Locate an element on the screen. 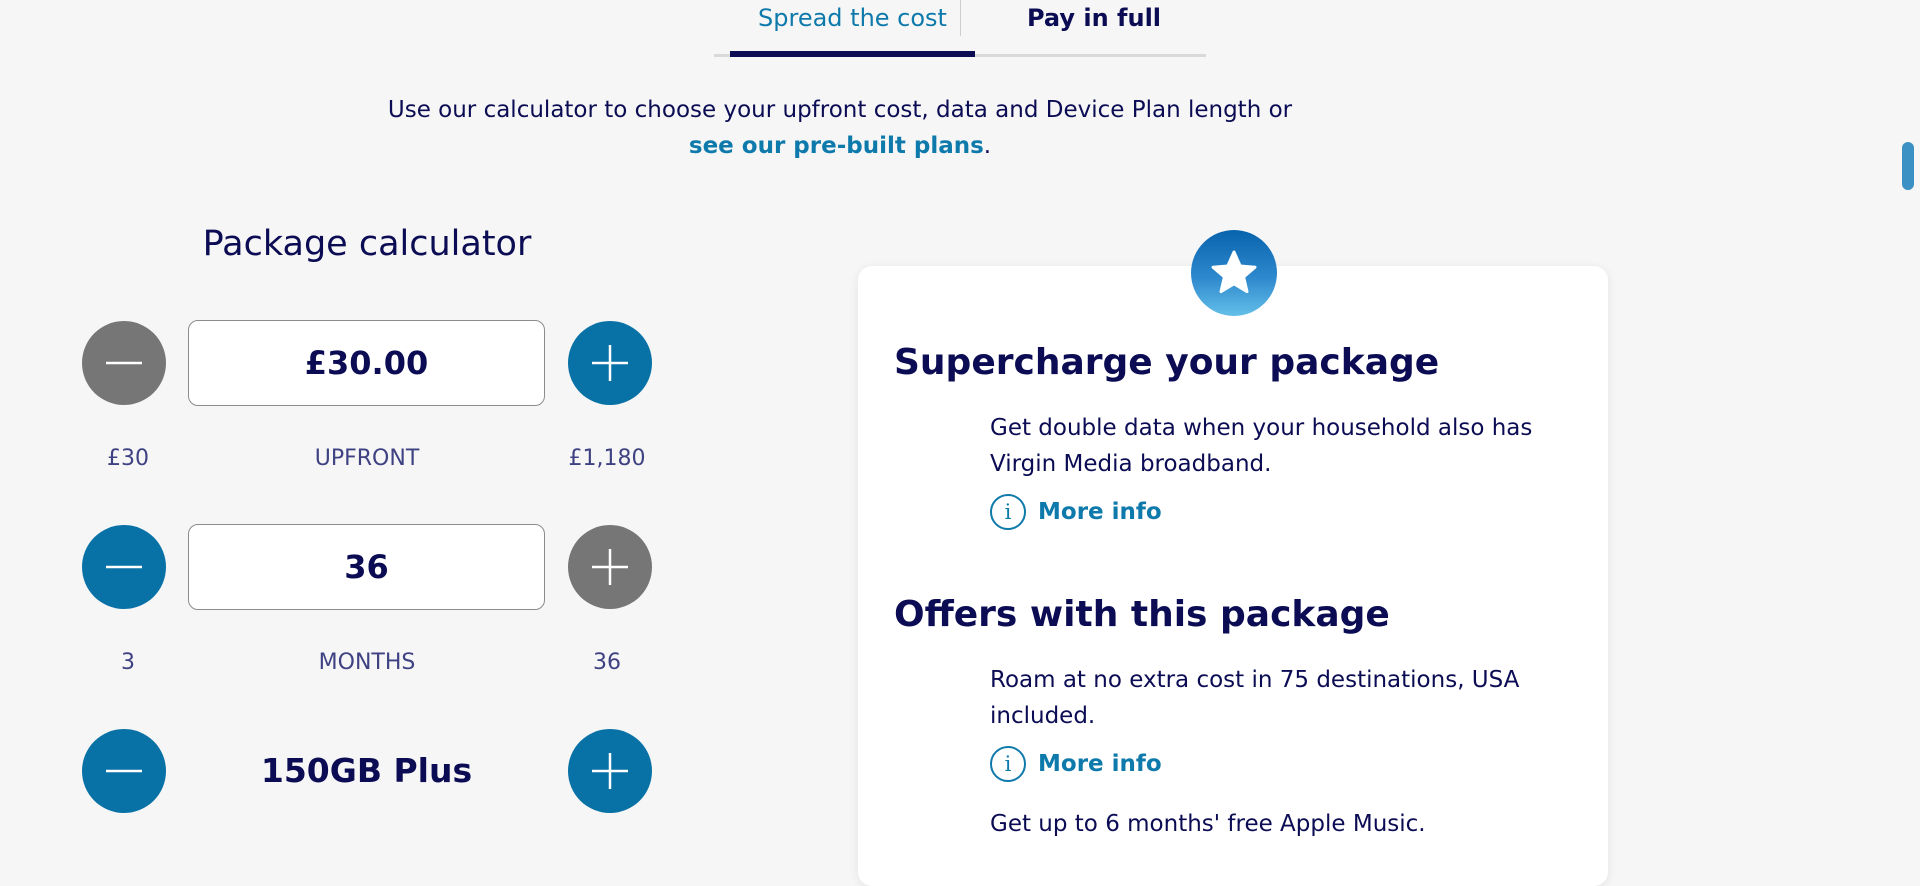 The width and height of the screenshot is (1920, 886). star-badge is located at coordinates (1234, 273).